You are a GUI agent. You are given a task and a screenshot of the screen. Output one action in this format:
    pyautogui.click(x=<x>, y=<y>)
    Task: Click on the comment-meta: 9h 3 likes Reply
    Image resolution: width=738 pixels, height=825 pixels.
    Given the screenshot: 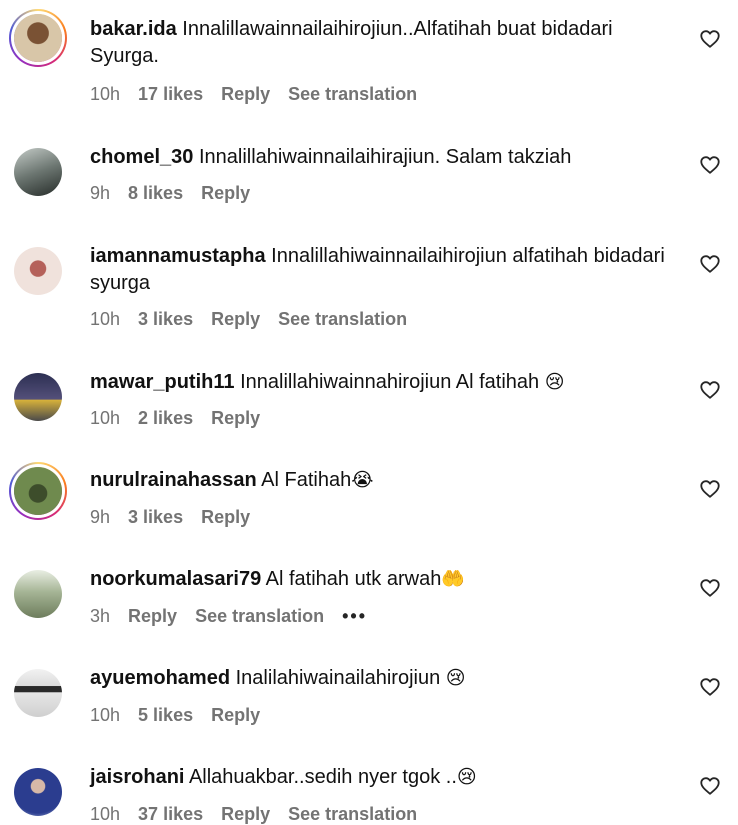 What is the action you would take?
    pyautogui.click(x=170, y=517)
    